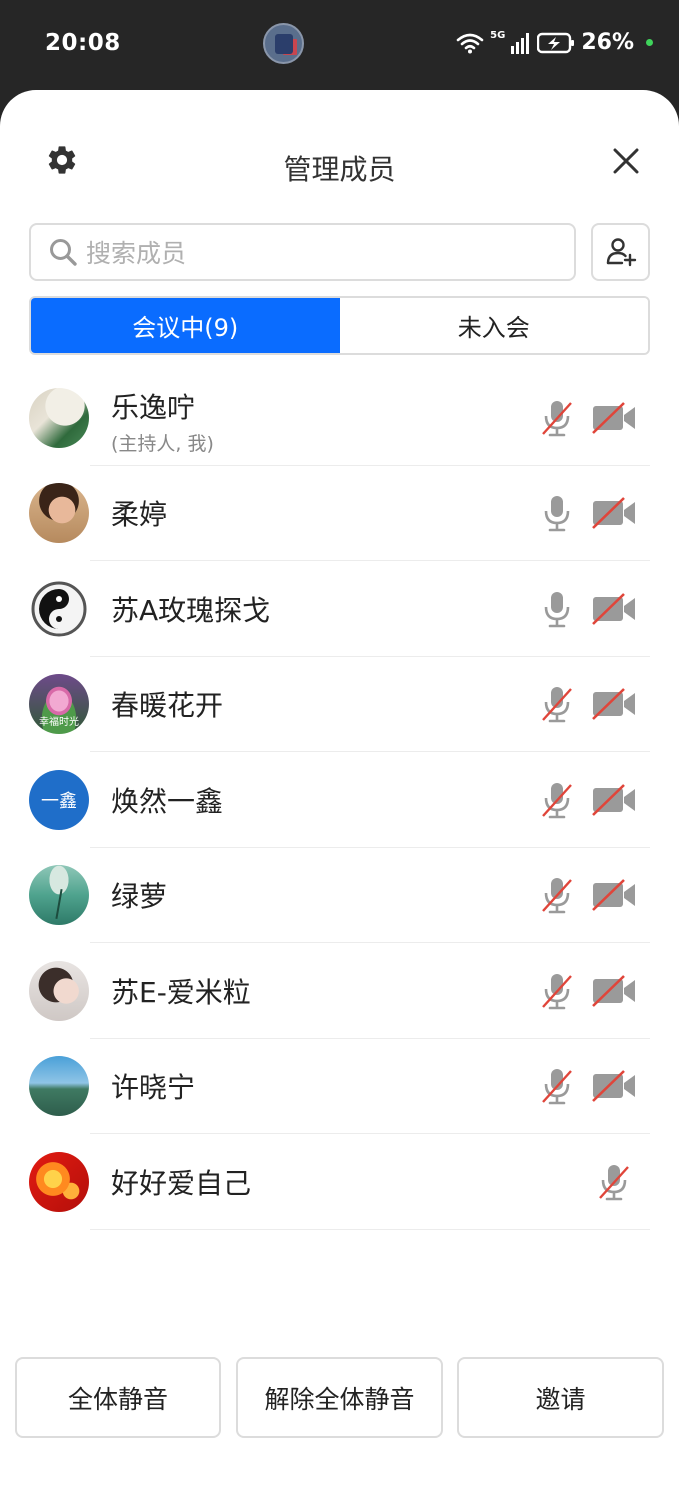  Describe the element at coordinates (181, 1183) in the screenshot. I see `member-name: 好好爱自己` at that location.